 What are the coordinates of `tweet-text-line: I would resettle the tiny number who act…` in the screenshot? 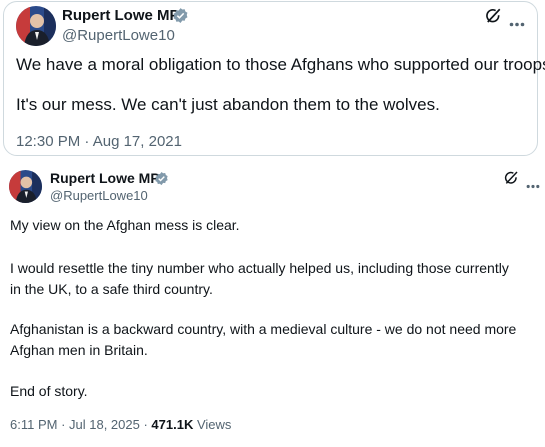 It's located at (259, 268).